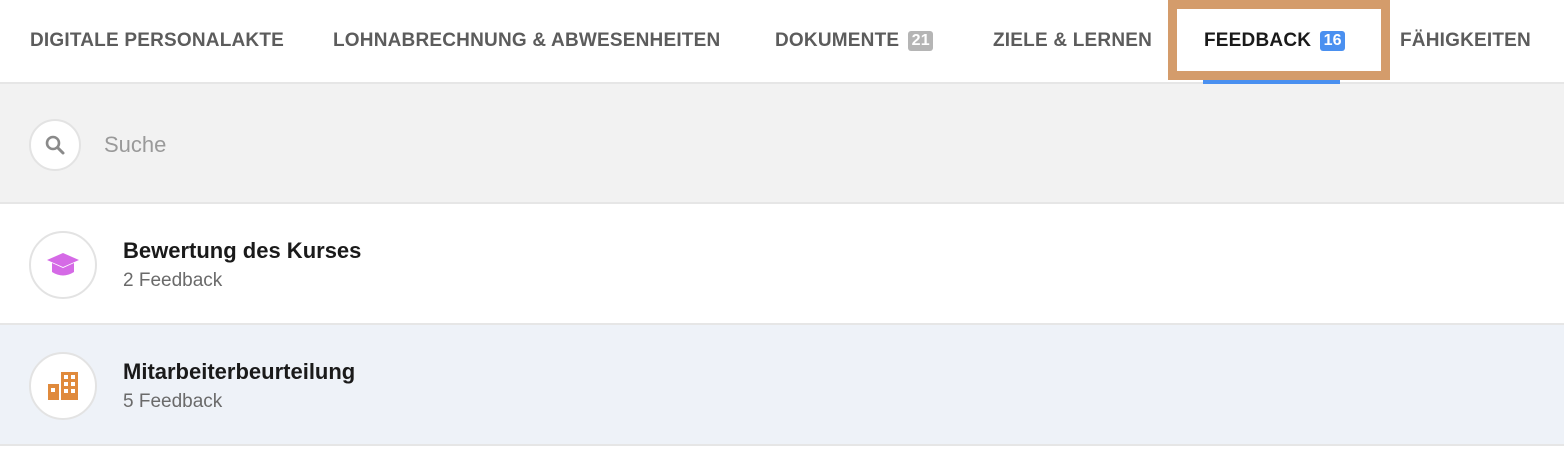 The image size is (1564, 454). I want to click on tab-label: LOHNABRECHNUNG & ABWESENHEITEN, so click(527, 40).